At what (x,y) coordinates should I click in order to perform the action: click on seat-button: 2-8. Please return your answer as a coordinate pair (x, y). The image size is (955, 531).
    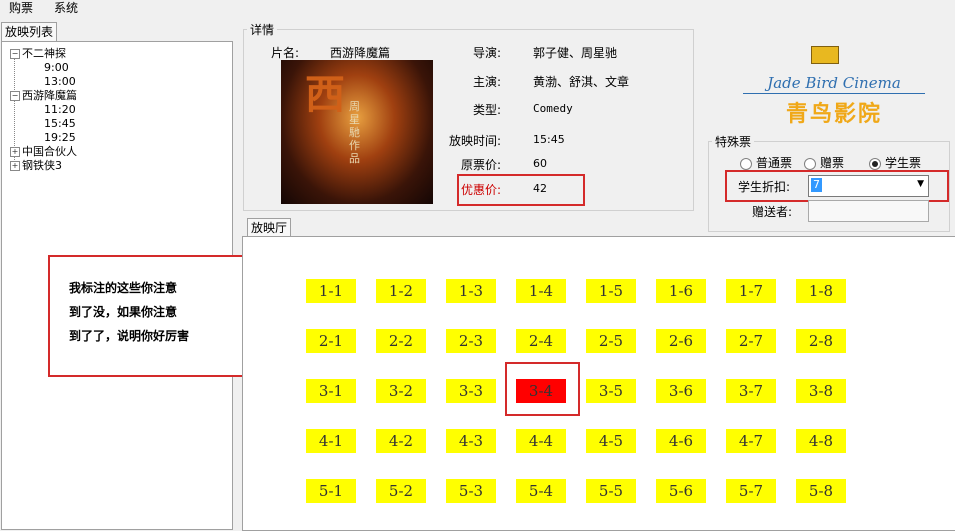
    Looking at the image, I should click on (821, 341).